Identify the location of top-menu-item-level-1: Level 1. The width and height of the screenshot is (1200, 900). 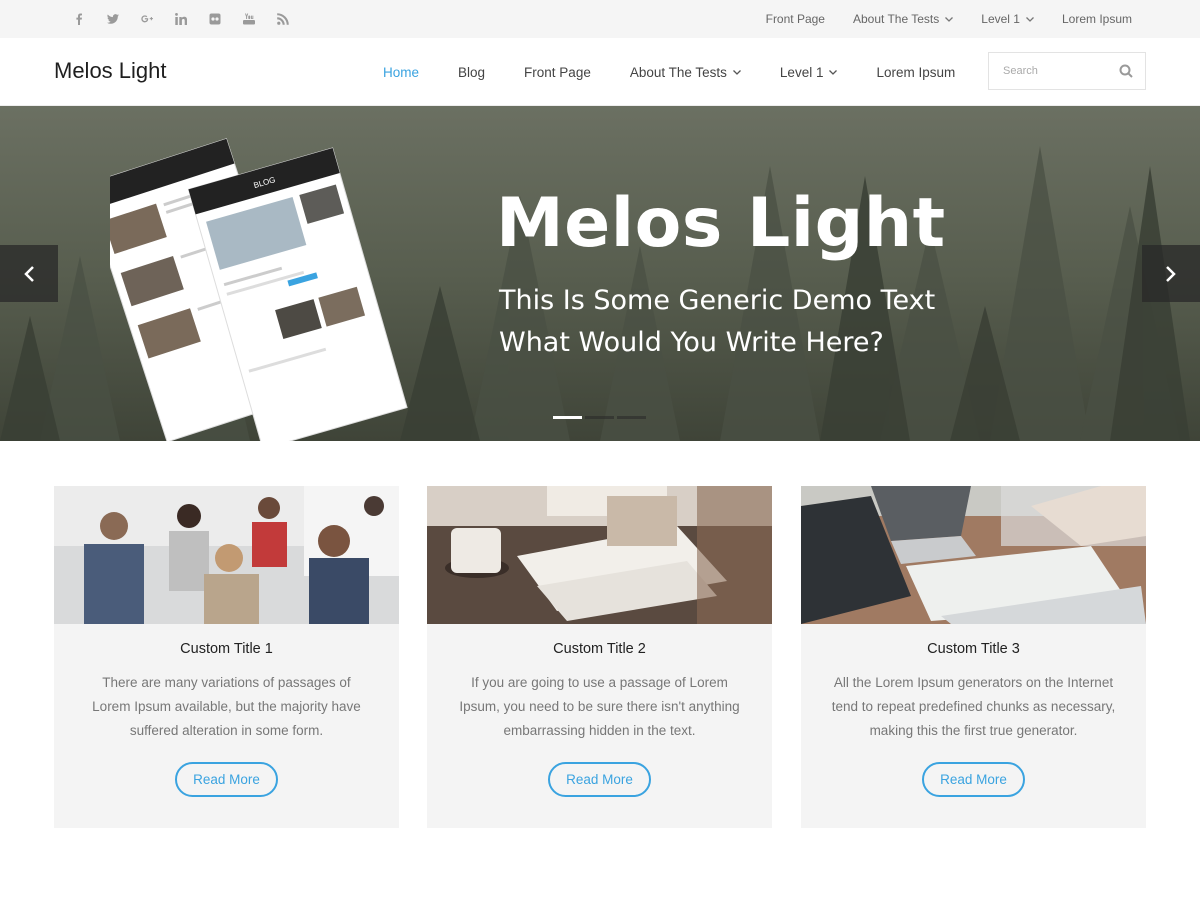
(1007, 19).